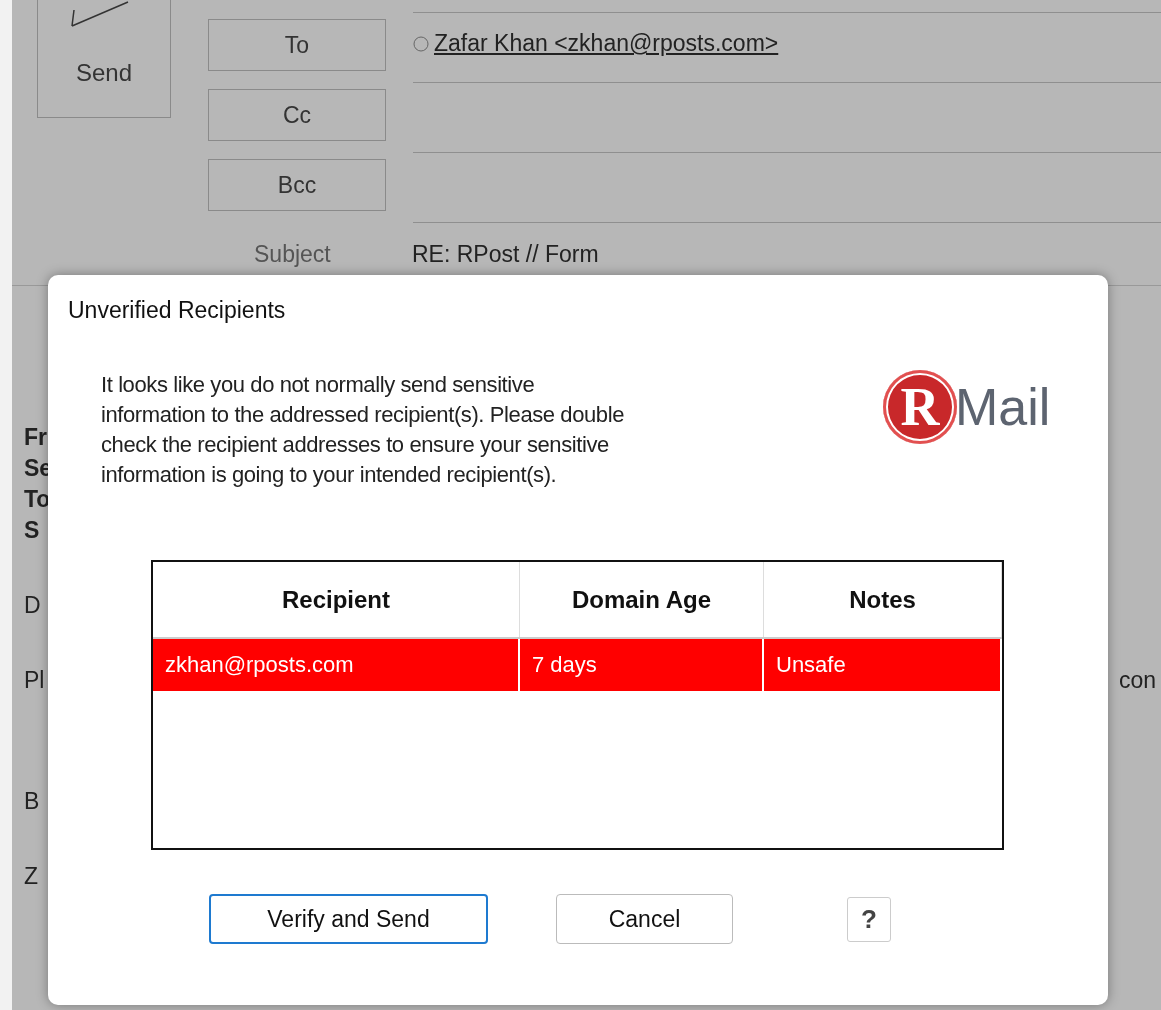 The image size is (1161, 1010). I want to click on body-text: B, so click(32, 801).